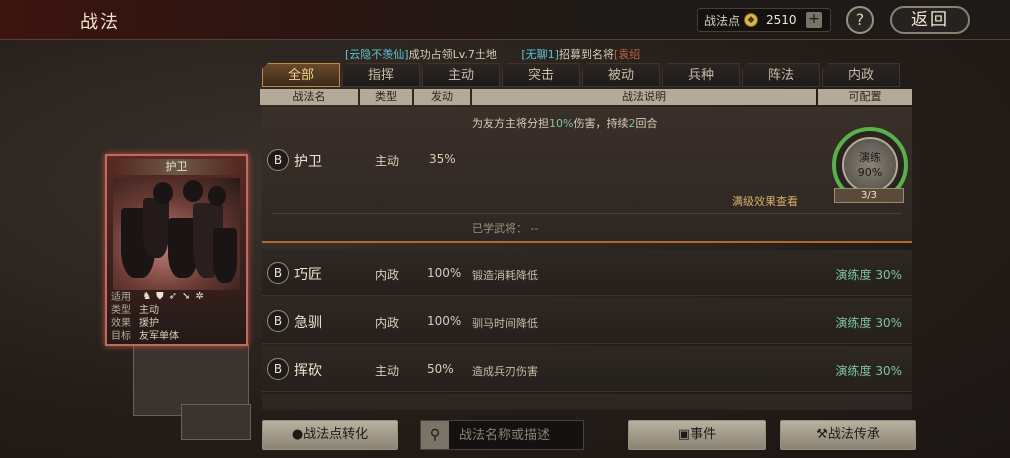 The width and height of the screenshot is (1010, 458). I want to click on ticker-text-2: 招募到名将, so click(586, 54).